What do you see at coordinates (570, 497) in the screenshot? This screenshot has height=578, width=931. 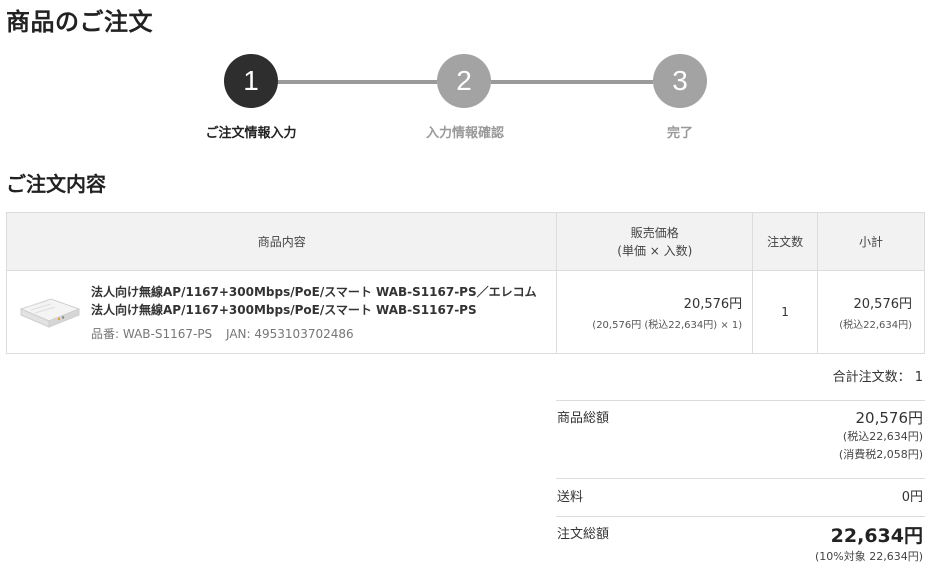 I see `shipping-label: 送料` at bounding box center [570, 497].